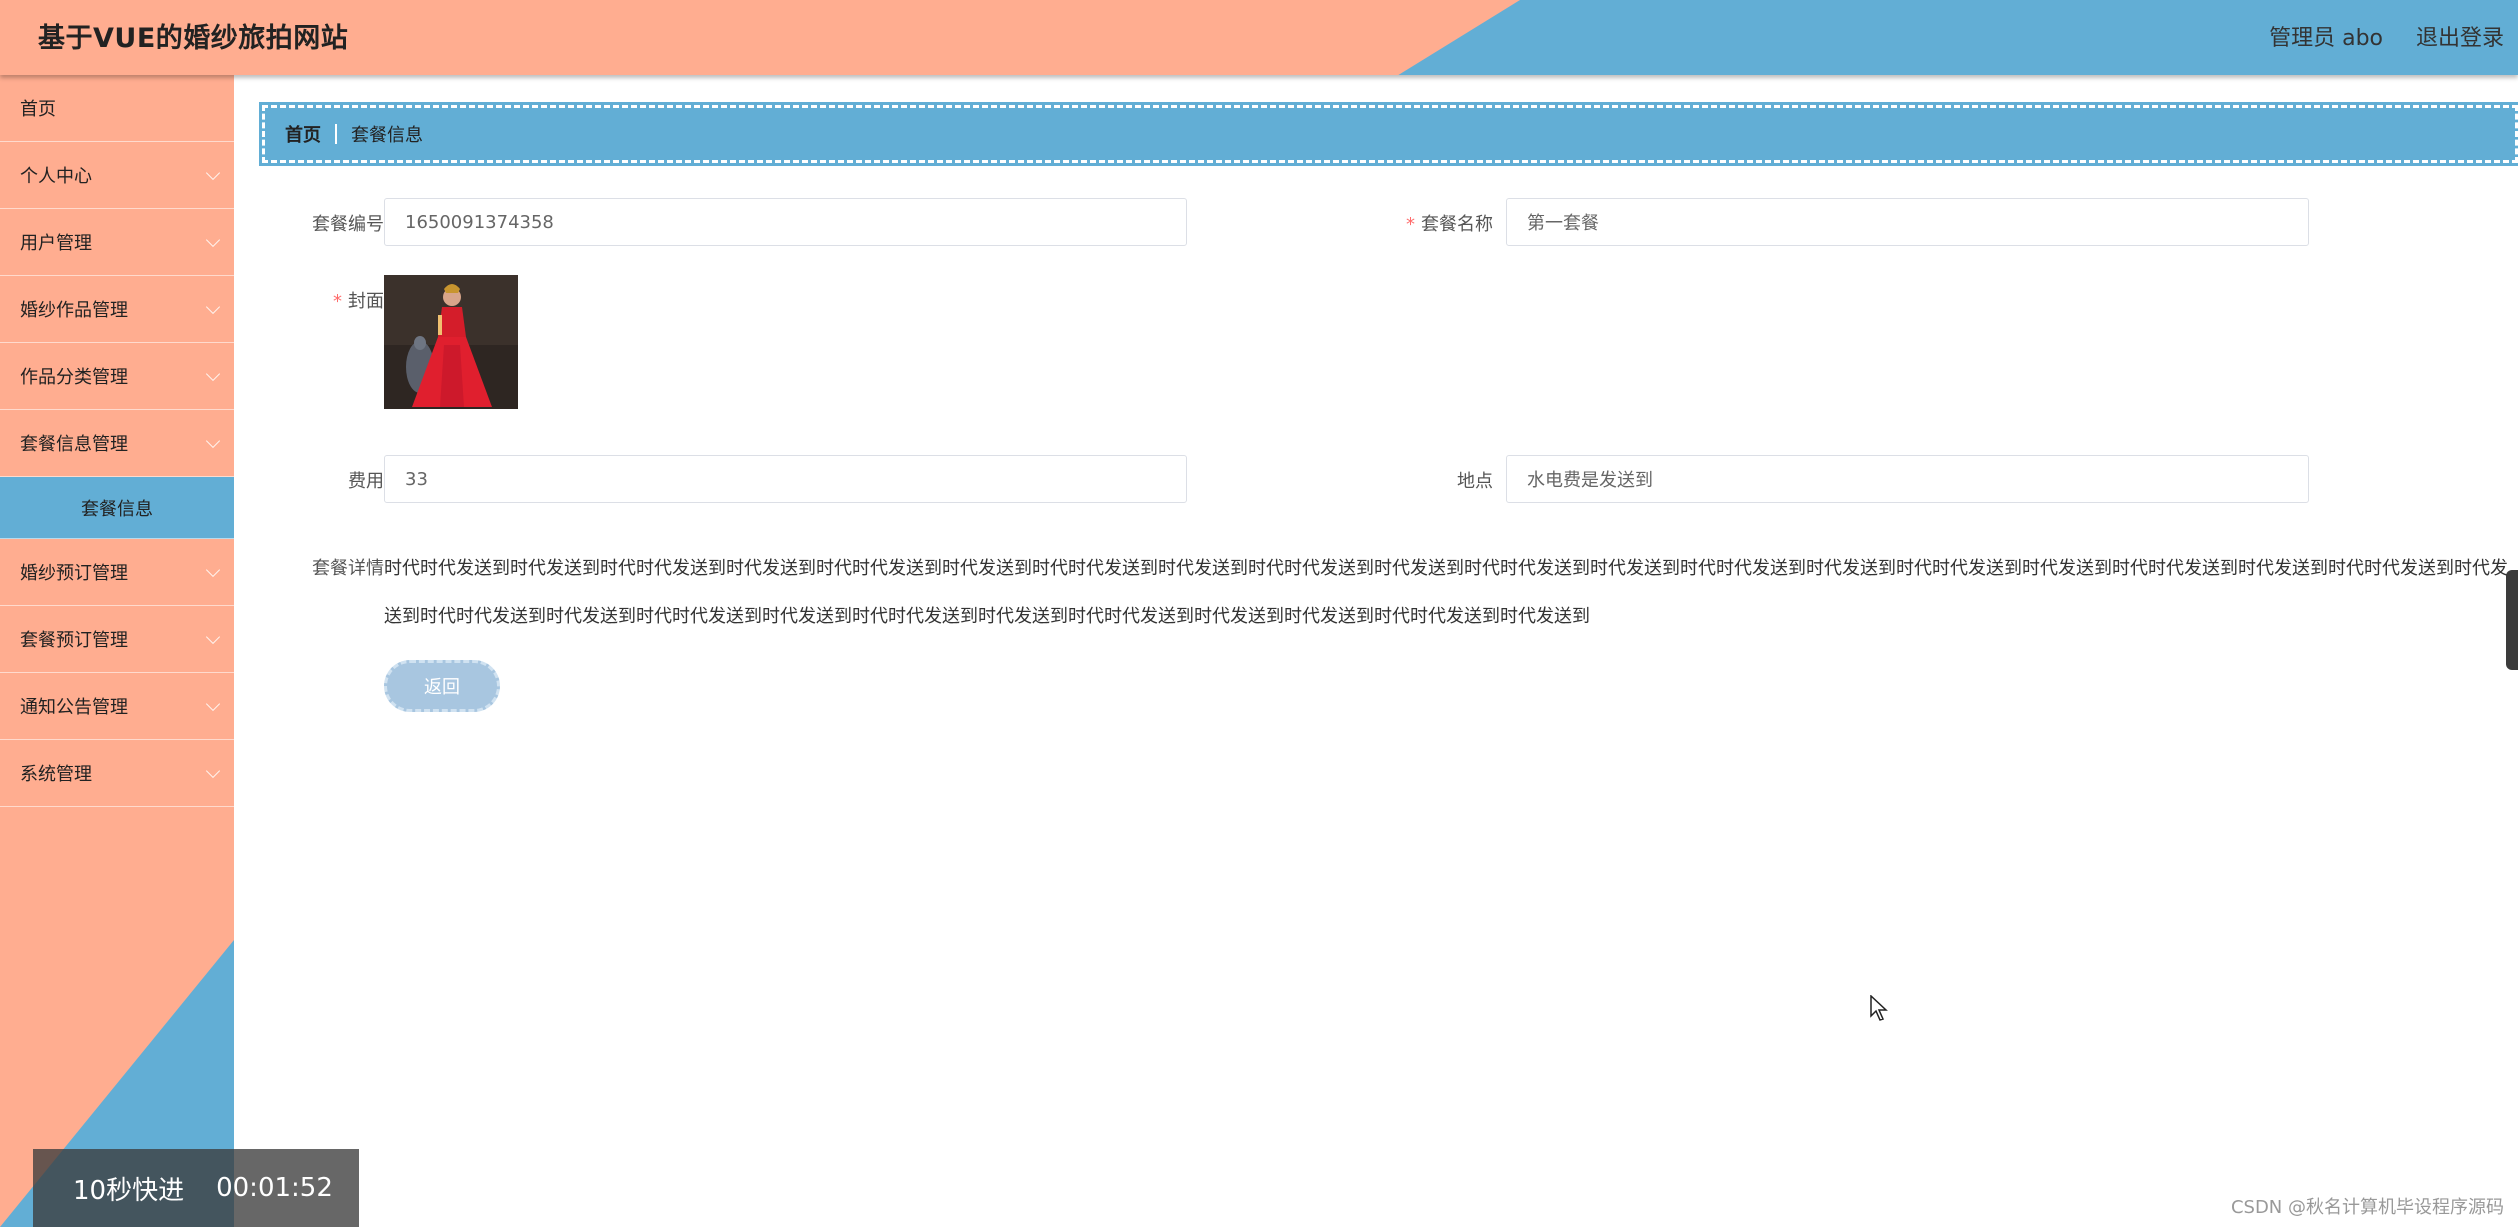  I want to click on cover-image, so click(451, 342).